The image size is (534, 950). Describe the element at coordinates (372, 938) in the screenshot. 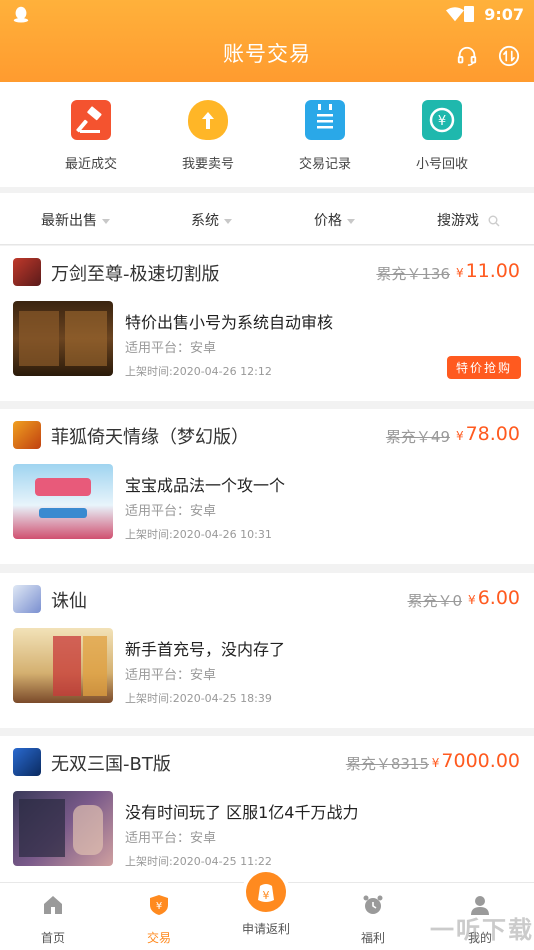

I see `tab-welfare-label: 福利` at that location.